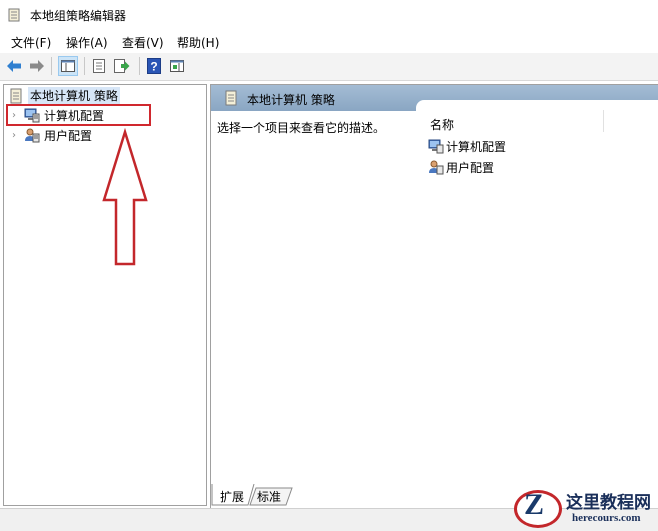 This screenshot has width=658, height=531. I want to click on list-item-user-config: 用户配置, so click(461, 167).